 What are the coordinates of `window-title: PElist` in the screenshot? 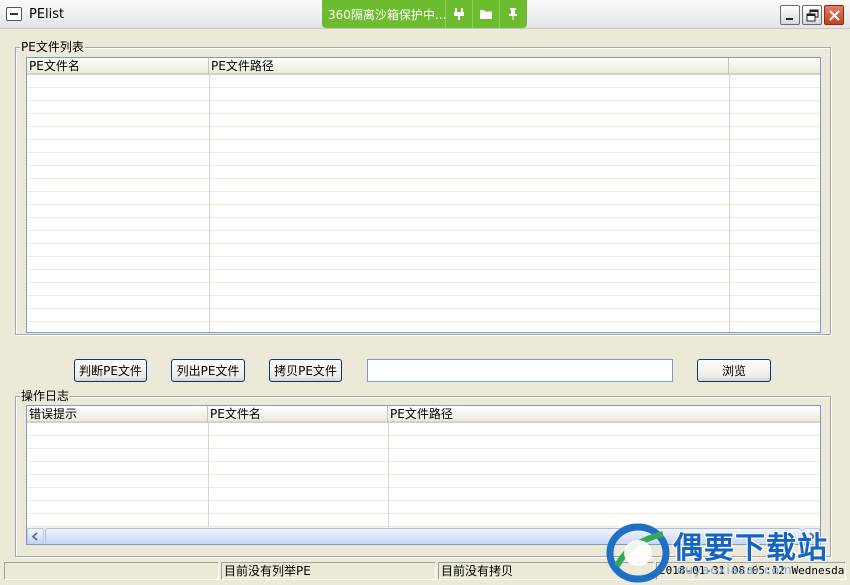 It's located at (47, 14).